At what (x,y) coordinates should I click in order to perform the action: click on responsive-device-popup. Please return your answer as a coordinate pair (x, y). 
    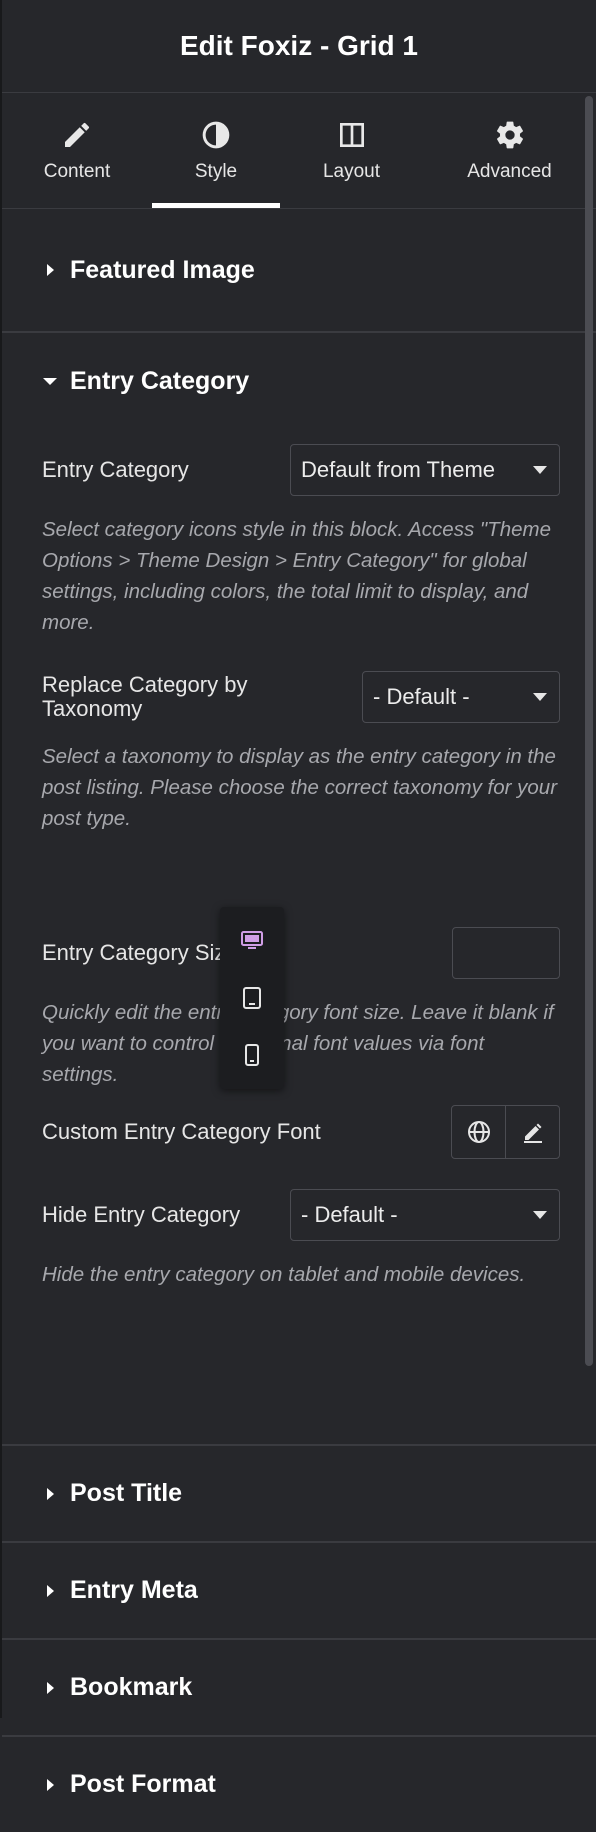
    Looking at the image, I should click on (252, 998).